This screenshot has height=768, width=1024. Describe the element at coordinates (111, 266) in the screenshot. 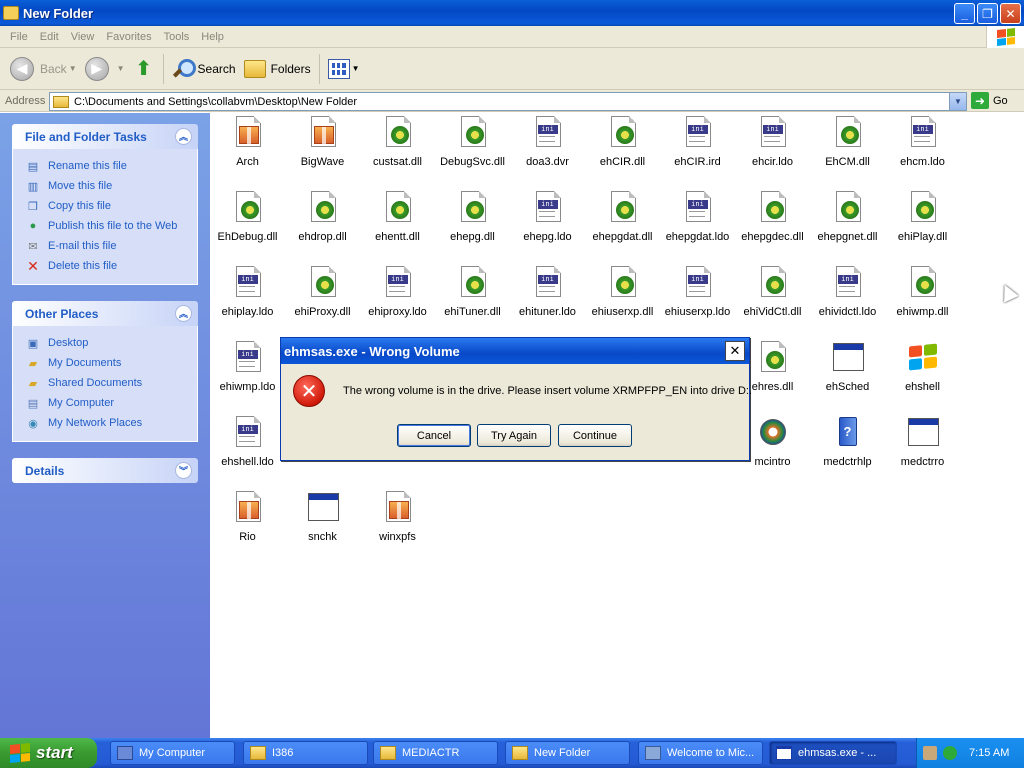

I see `task-delete: ✕ Delete this file` at that location.